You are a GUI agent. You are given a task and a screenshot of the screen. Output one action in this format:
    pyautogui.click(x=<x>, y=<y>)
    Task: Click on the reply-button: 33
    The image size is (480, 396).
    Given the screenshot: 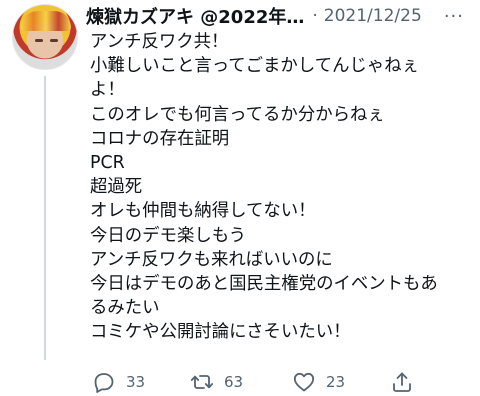 What is the action you would take?
    pyautogui.click(x=141, y=382)
    